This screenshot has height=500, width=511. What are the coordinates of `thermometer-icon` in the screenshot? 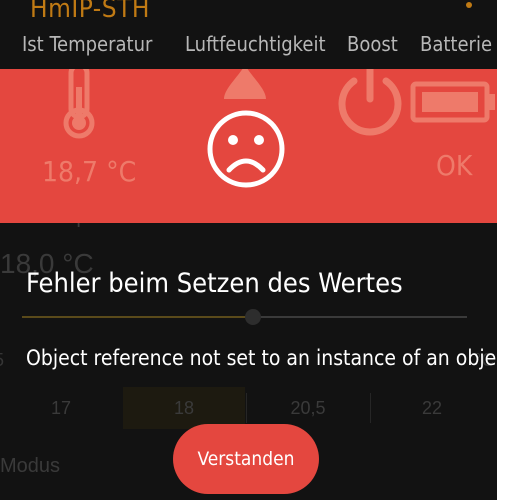 It's located at (79, 104).